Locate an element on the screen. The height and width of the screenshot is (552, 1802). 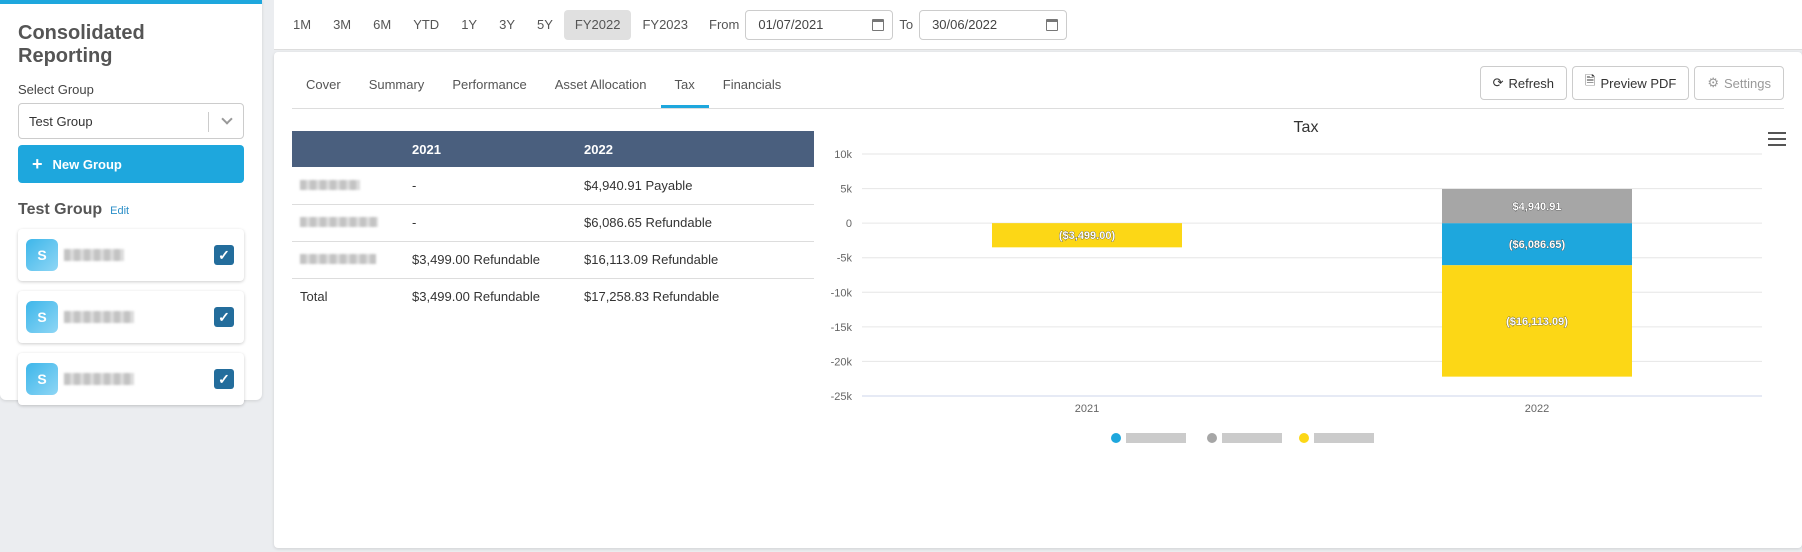
to-date-value: 30/06/2022 is located at coordinates (965, 24).